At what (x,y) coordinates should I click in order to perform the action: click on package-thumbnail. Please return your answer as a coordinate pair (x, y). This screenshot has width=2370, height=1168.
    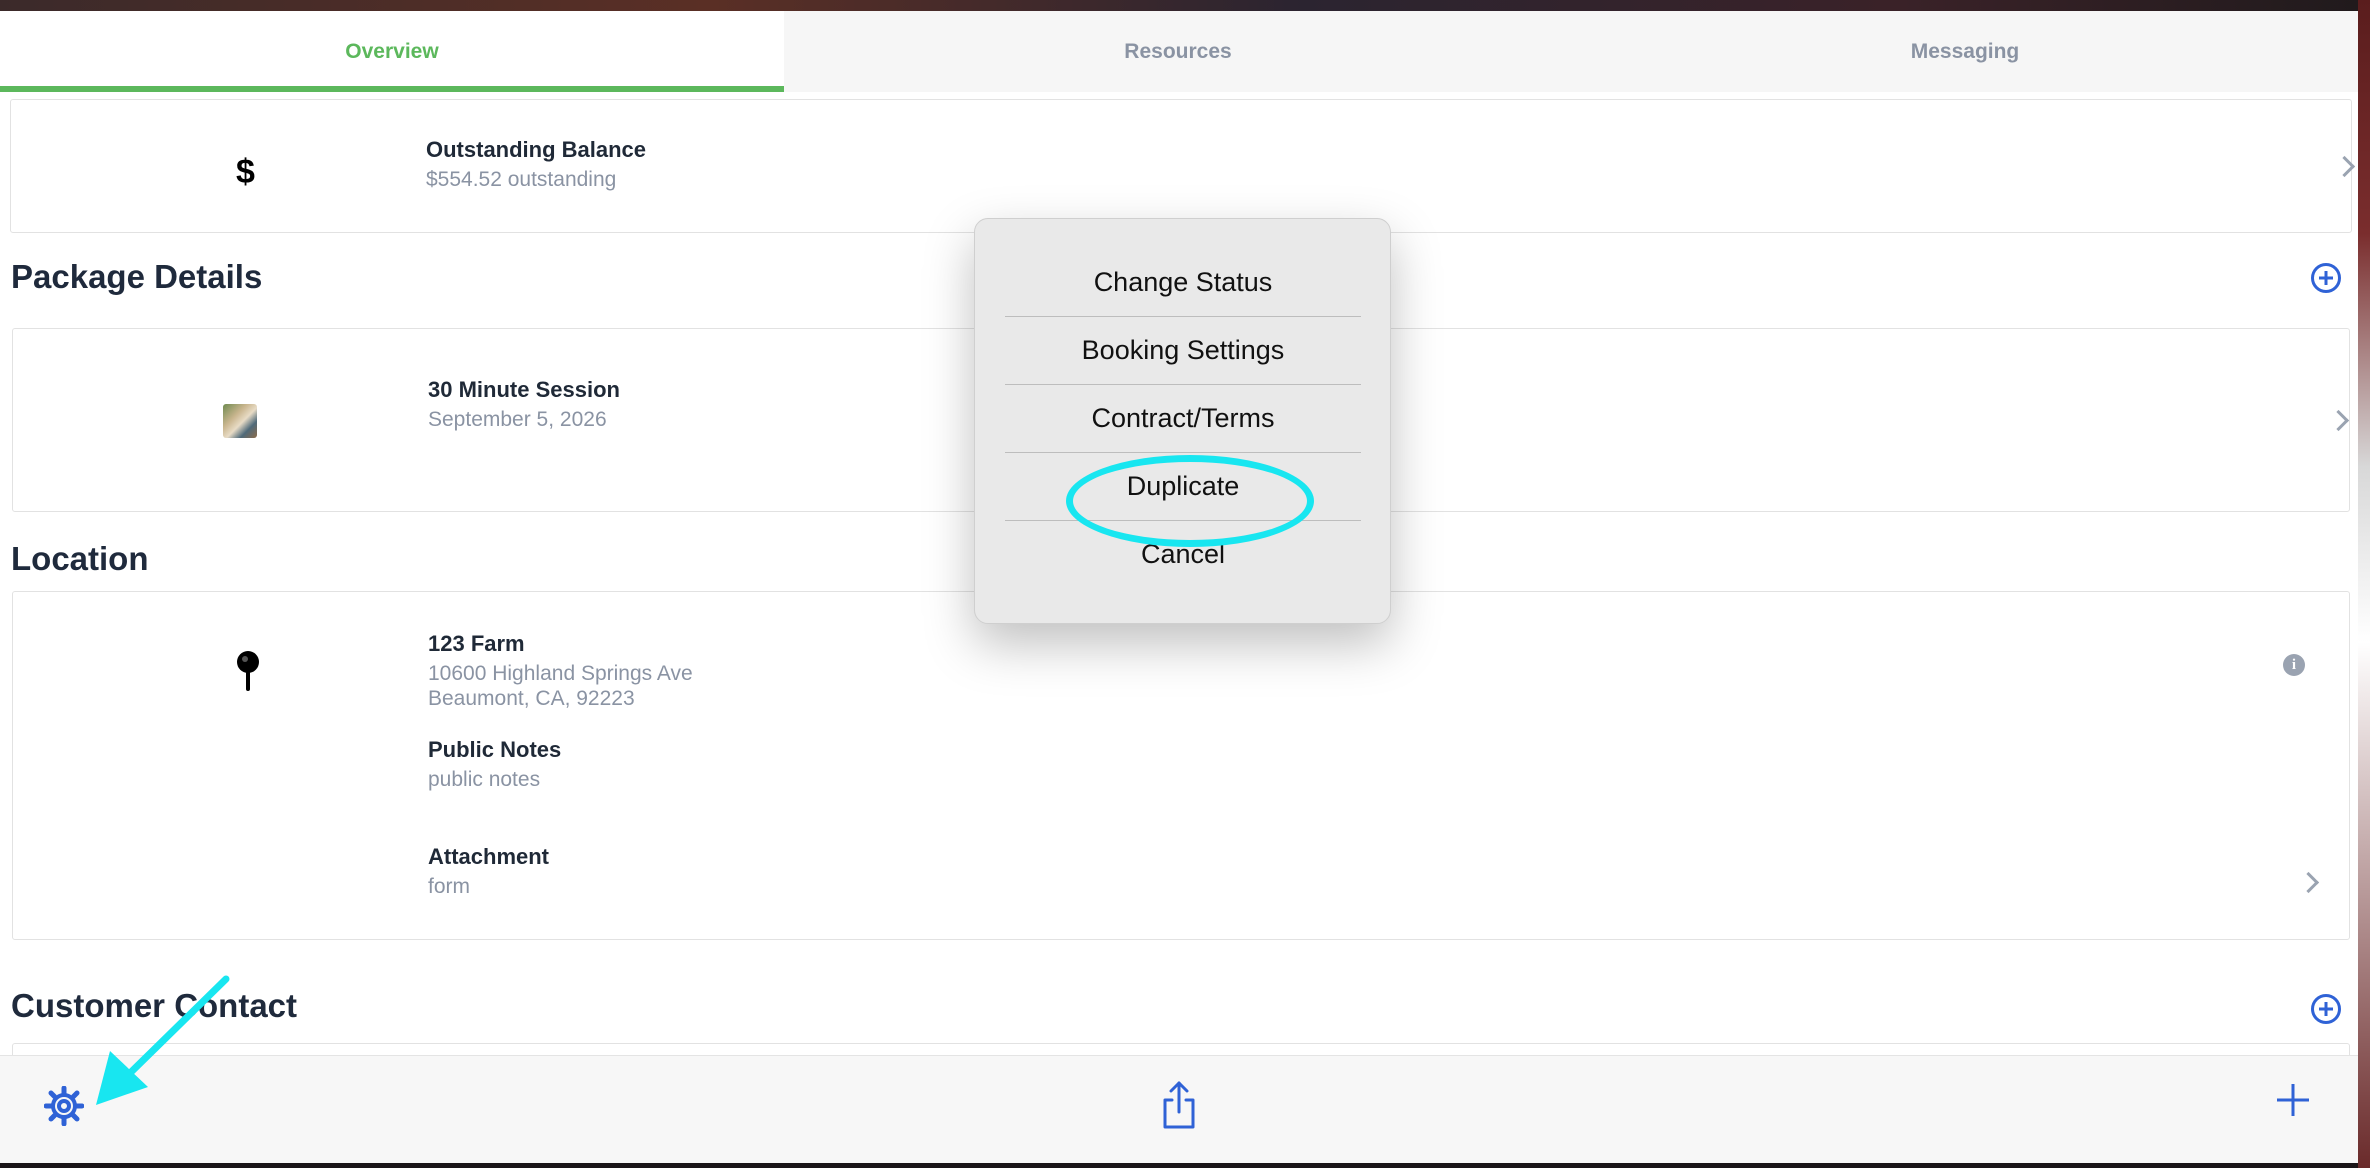
    Looking at the image, I should click on (240, 421).